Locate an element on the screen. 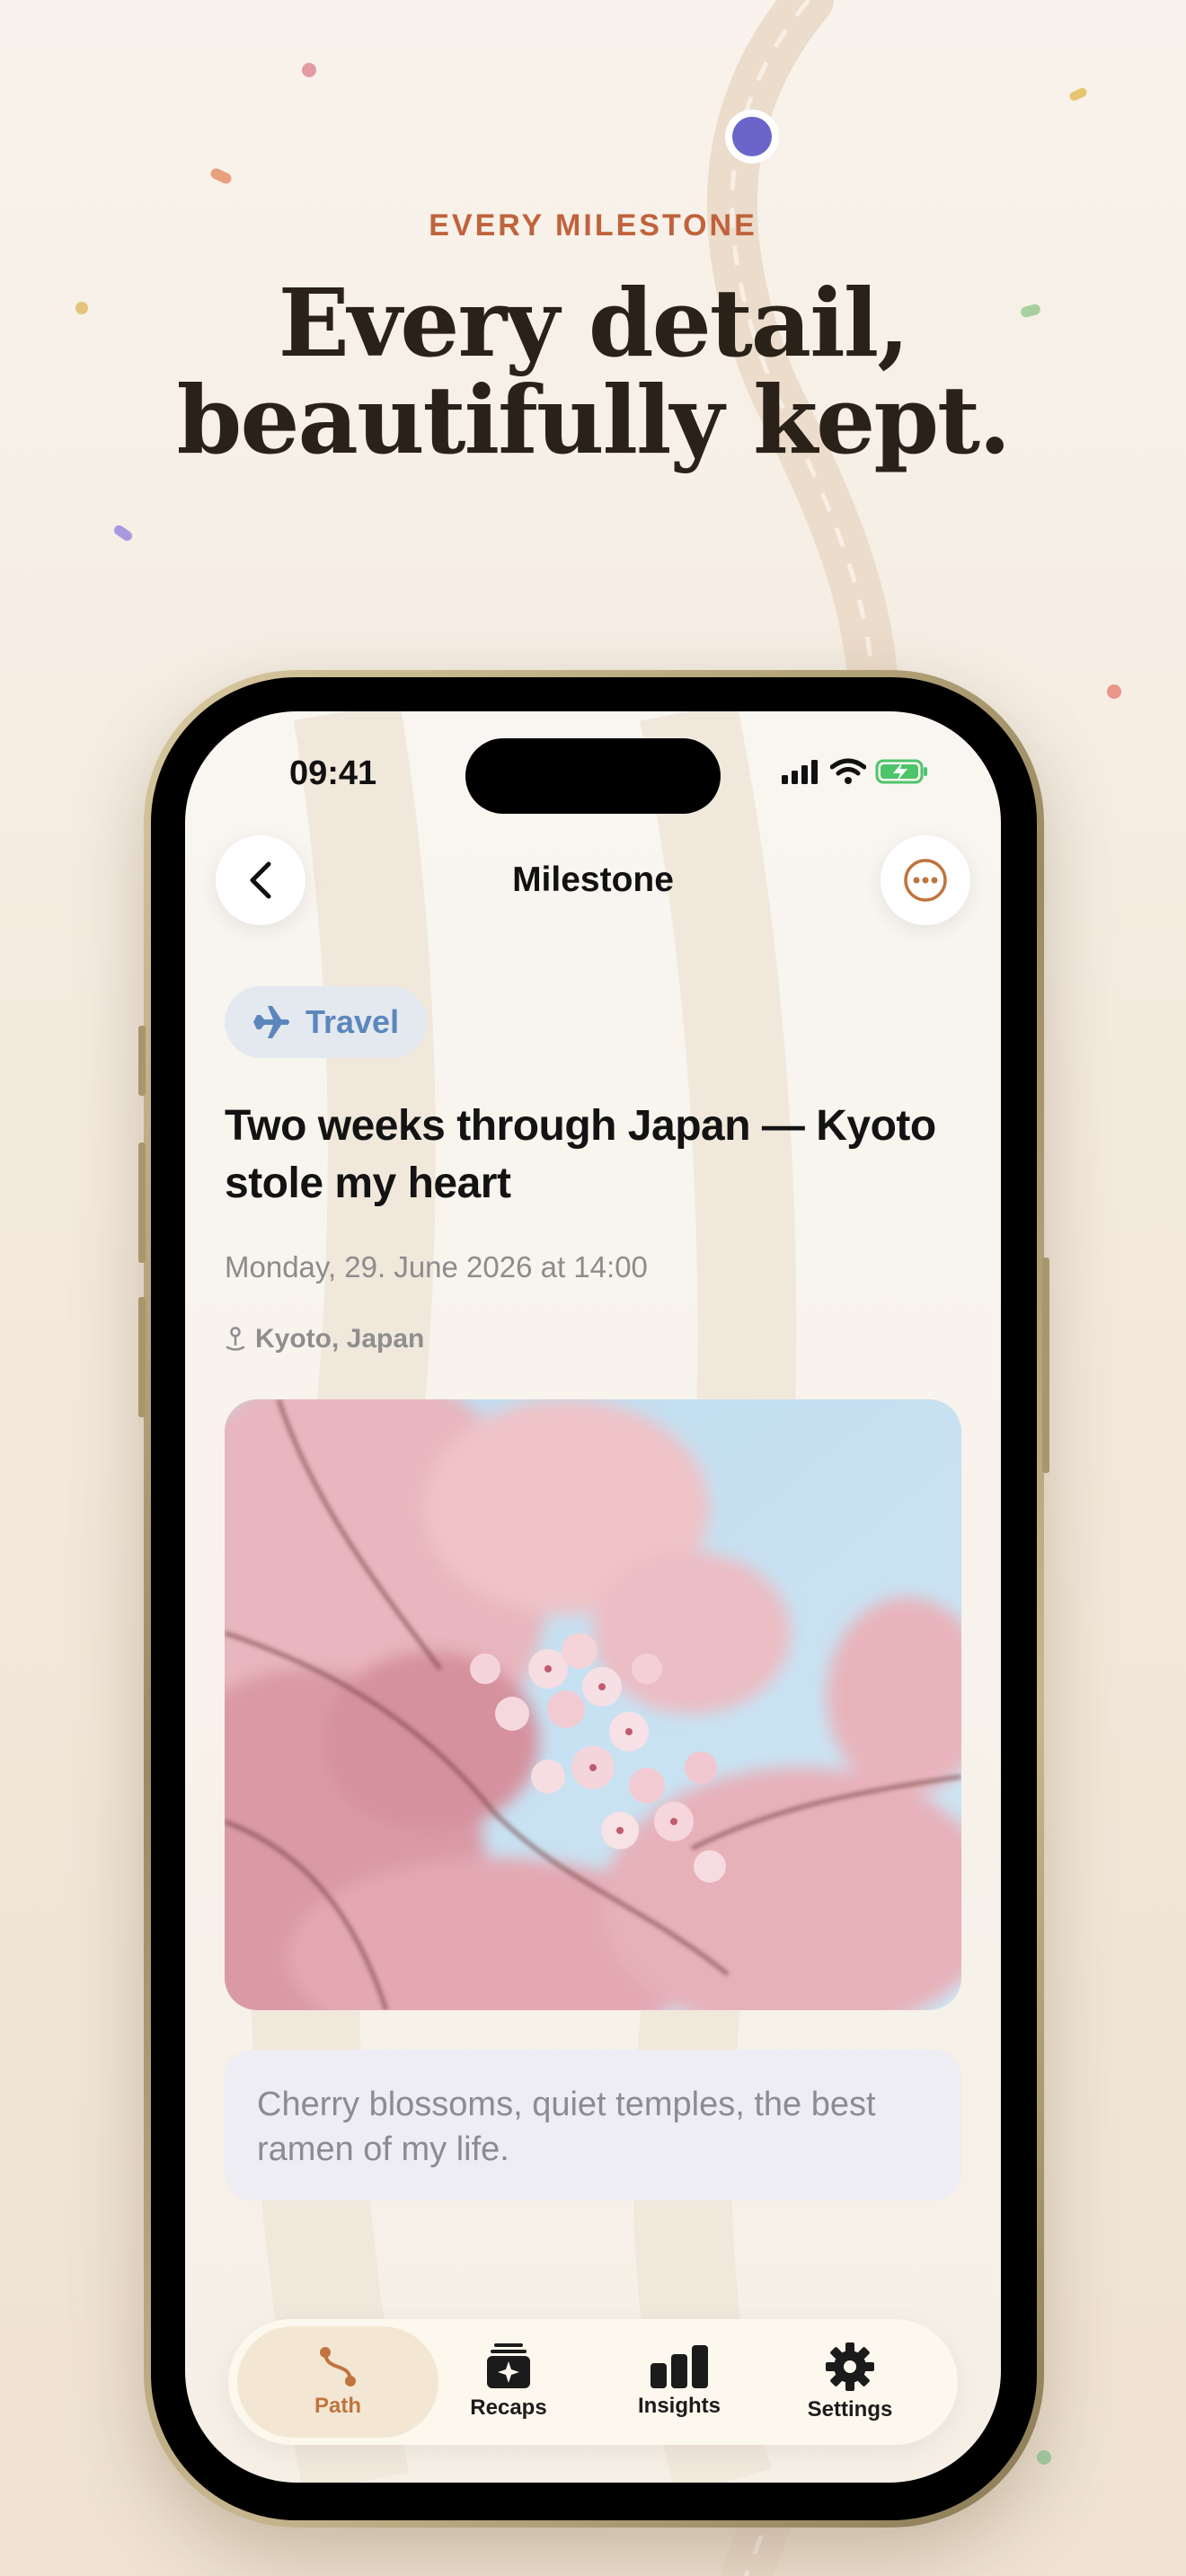  more-options-button is located at coordinates (925, 880).